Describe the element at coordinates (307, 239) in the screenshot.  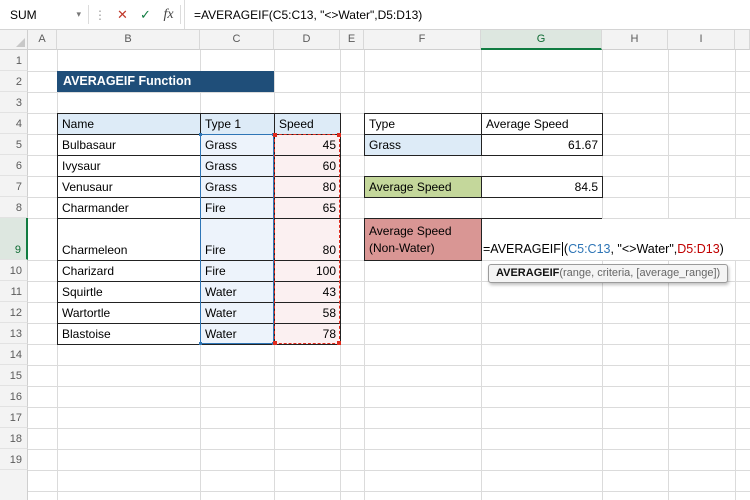
I see `range-highlight-average-range` at that location.